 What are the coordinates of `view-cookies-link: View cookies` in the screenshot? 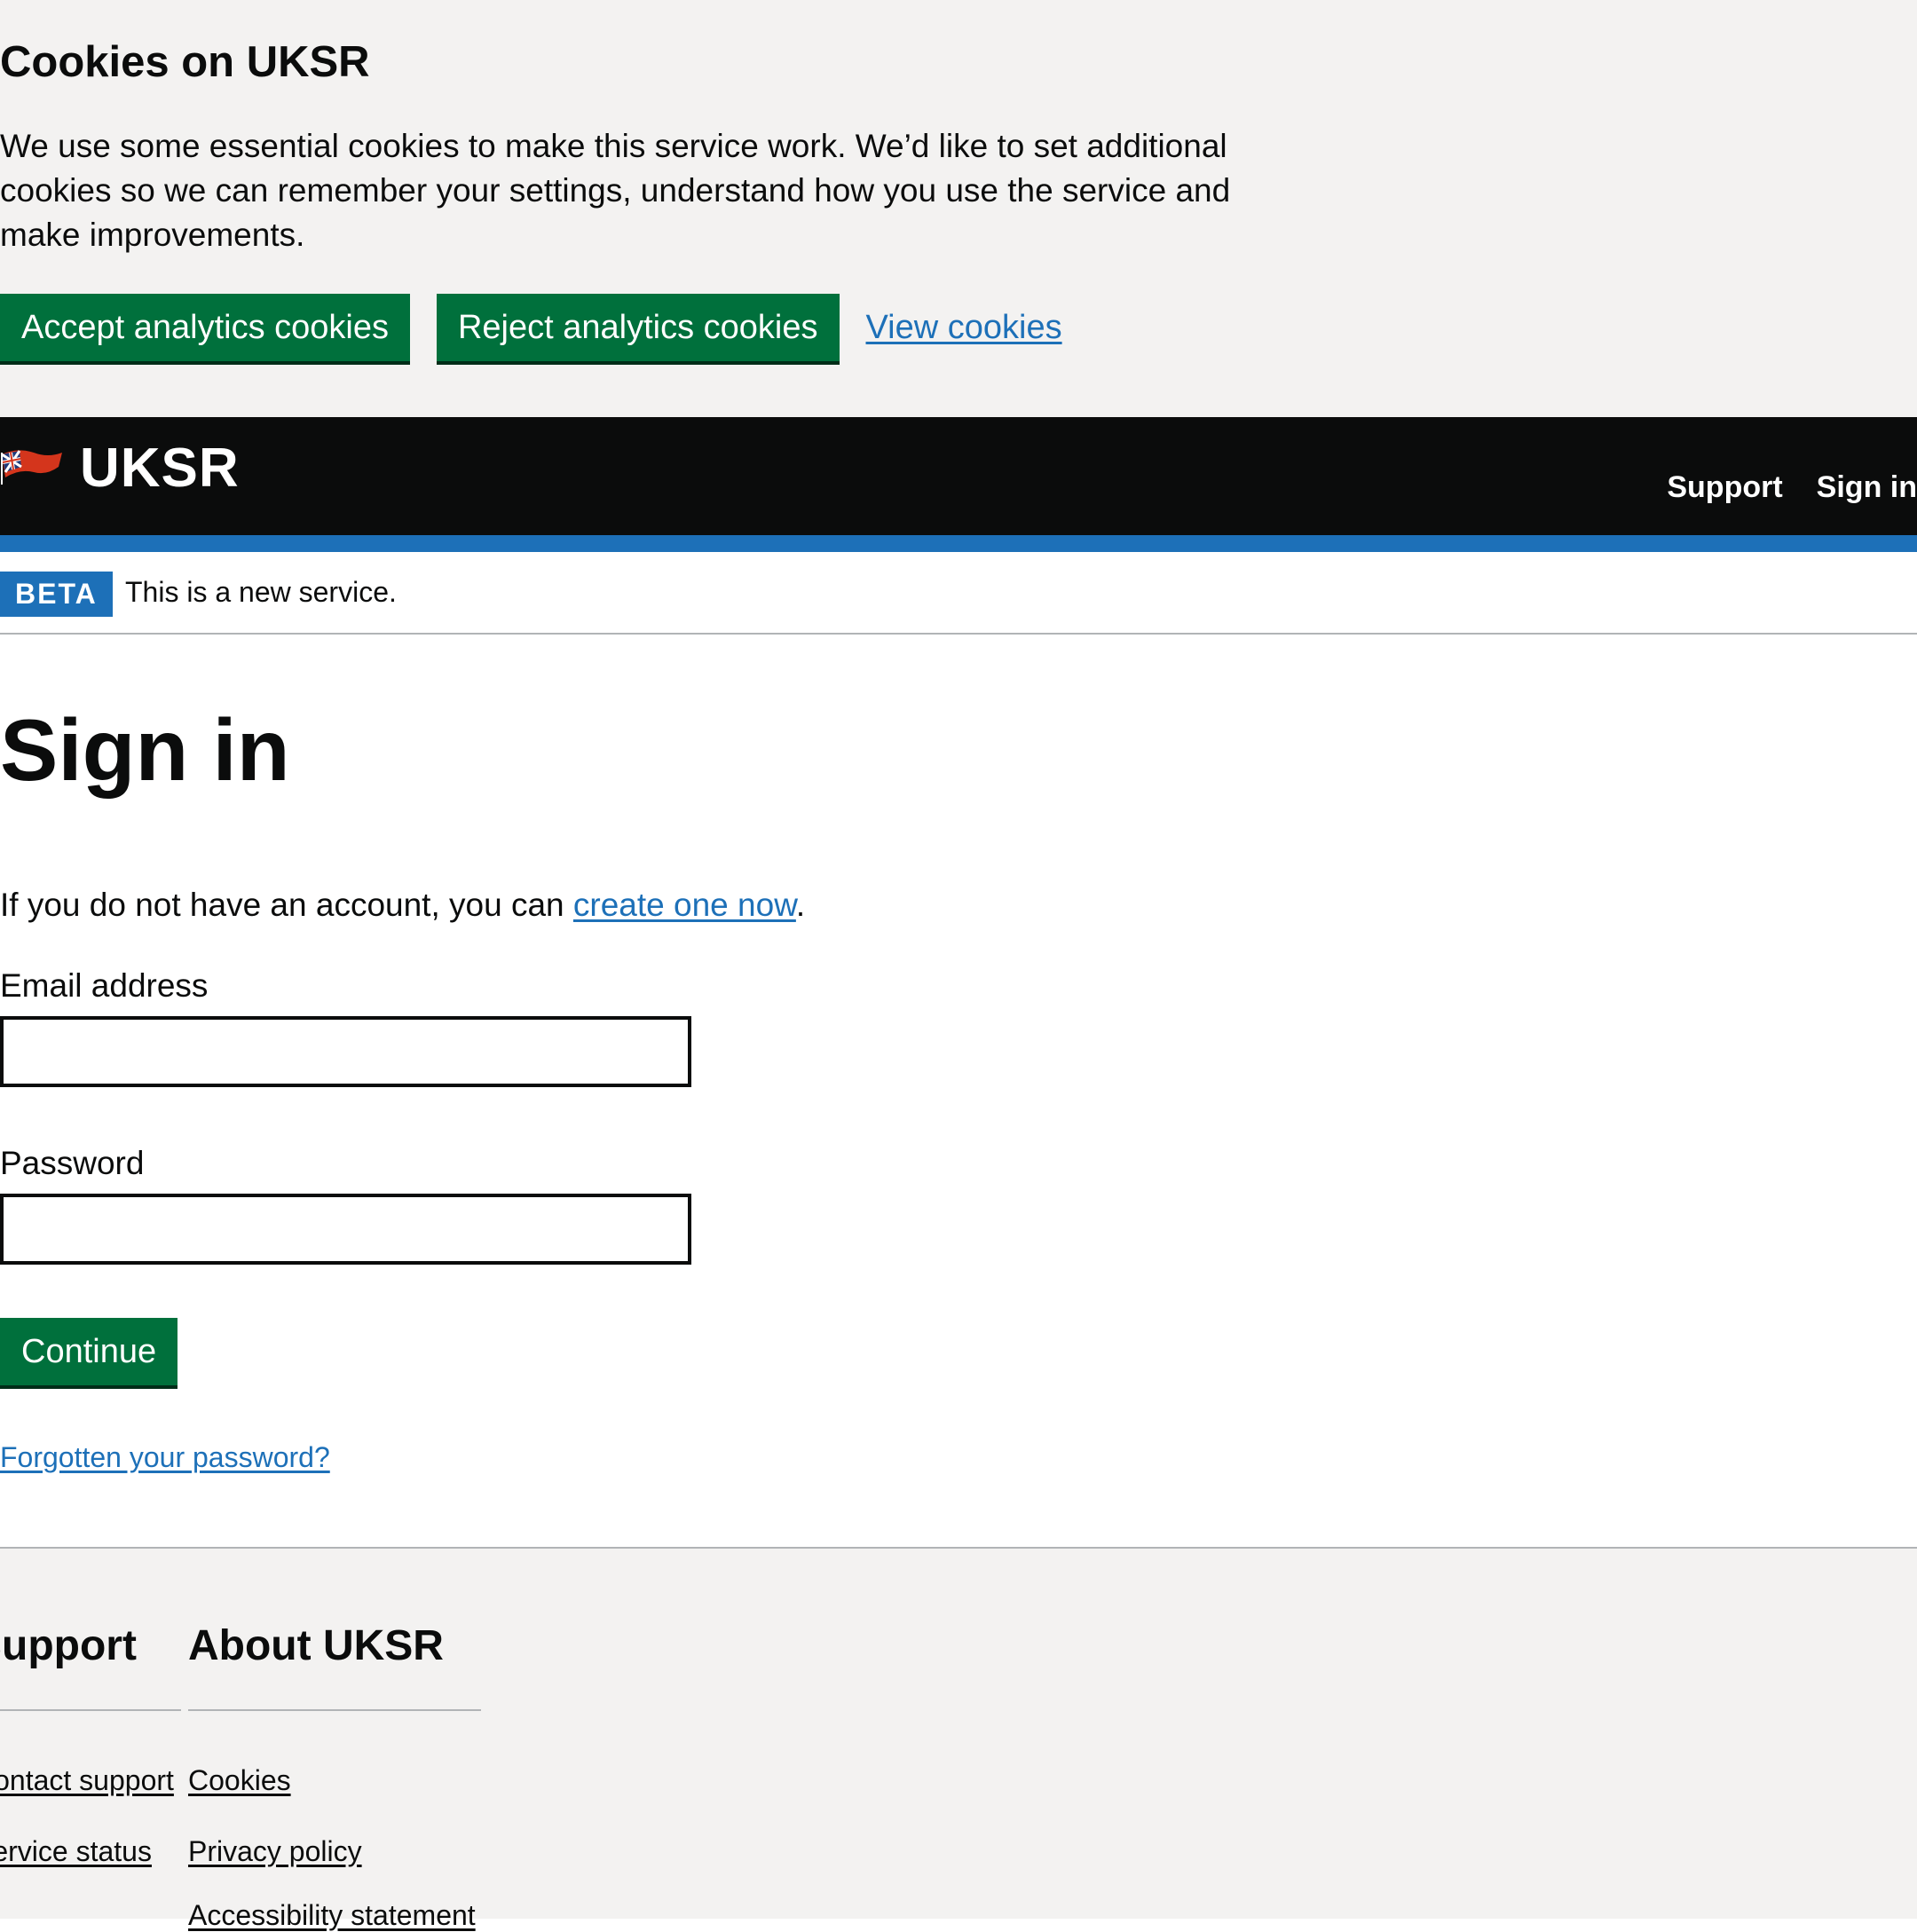 It's located at (964, 328).